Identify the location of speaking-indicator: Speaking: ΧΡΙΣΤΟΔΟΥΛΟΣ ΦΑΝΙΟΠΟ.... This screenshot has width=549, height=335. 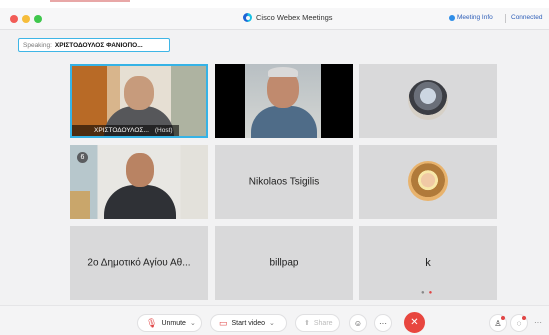
(94, 45).